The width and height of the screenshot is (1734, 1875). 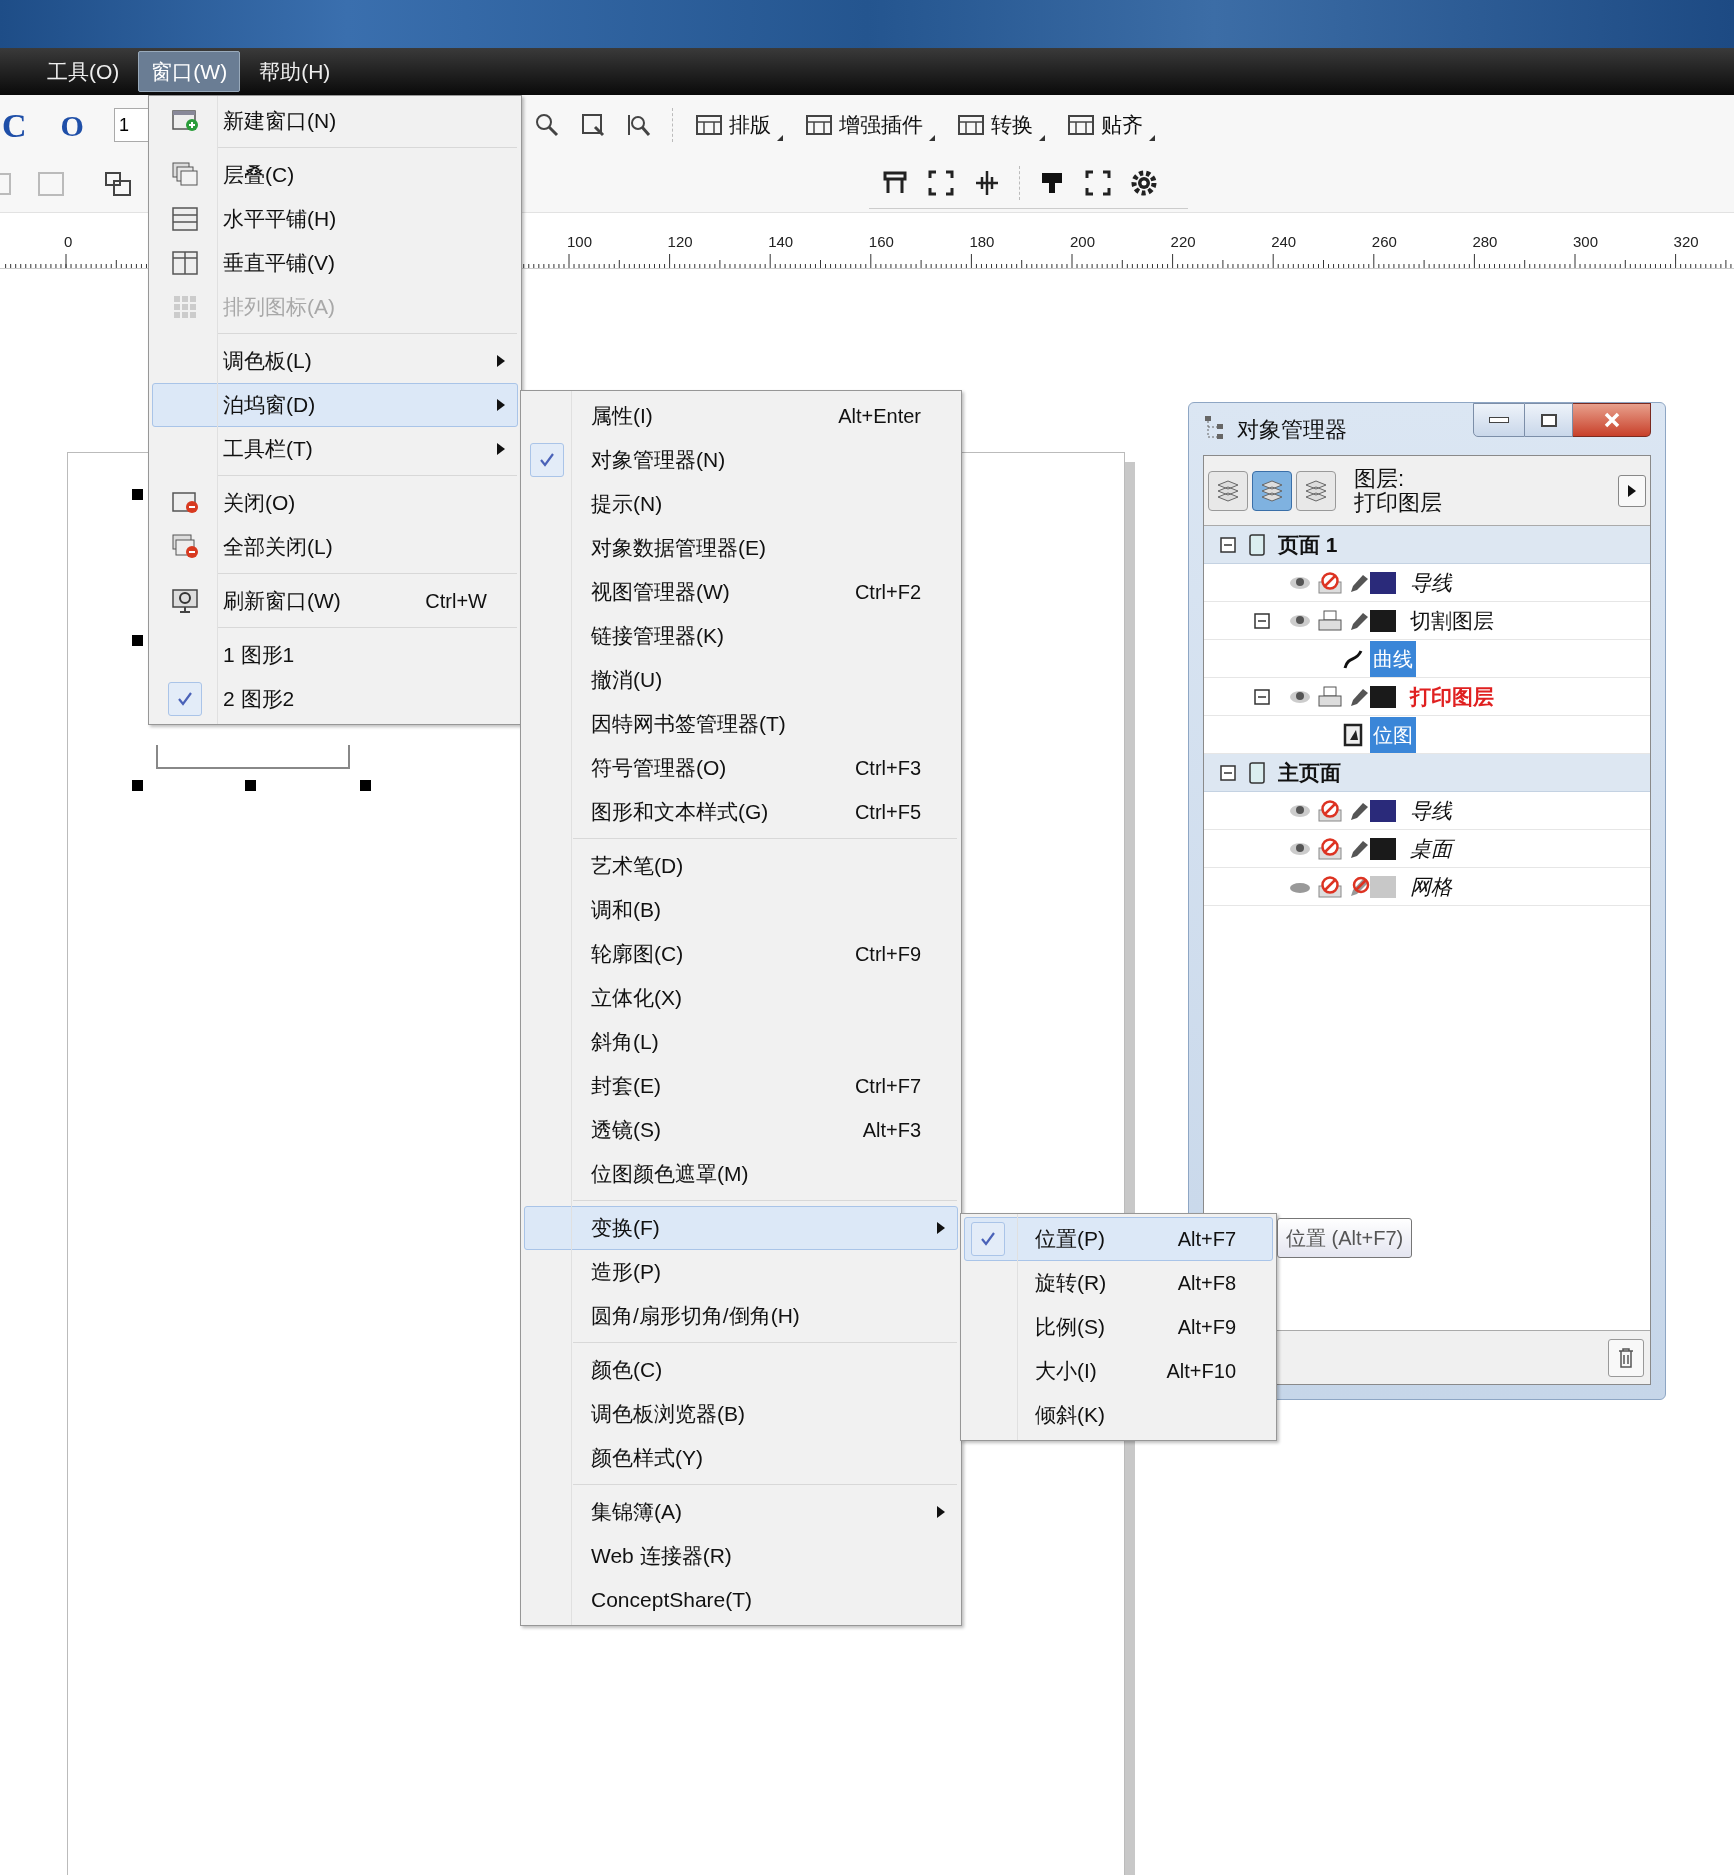 I want to click on menu-item: 立体化(X), so click(x=741, y=998).